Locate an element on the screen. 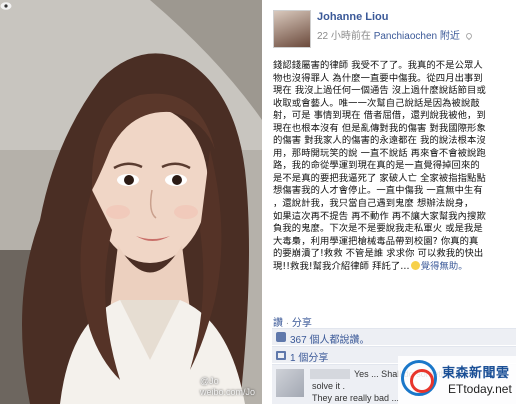 The image size is (520, 404). post-line: 現在 我沒上過任何一個通告 沒上過什麼說話節目或 is located at coordinates (379, 91).